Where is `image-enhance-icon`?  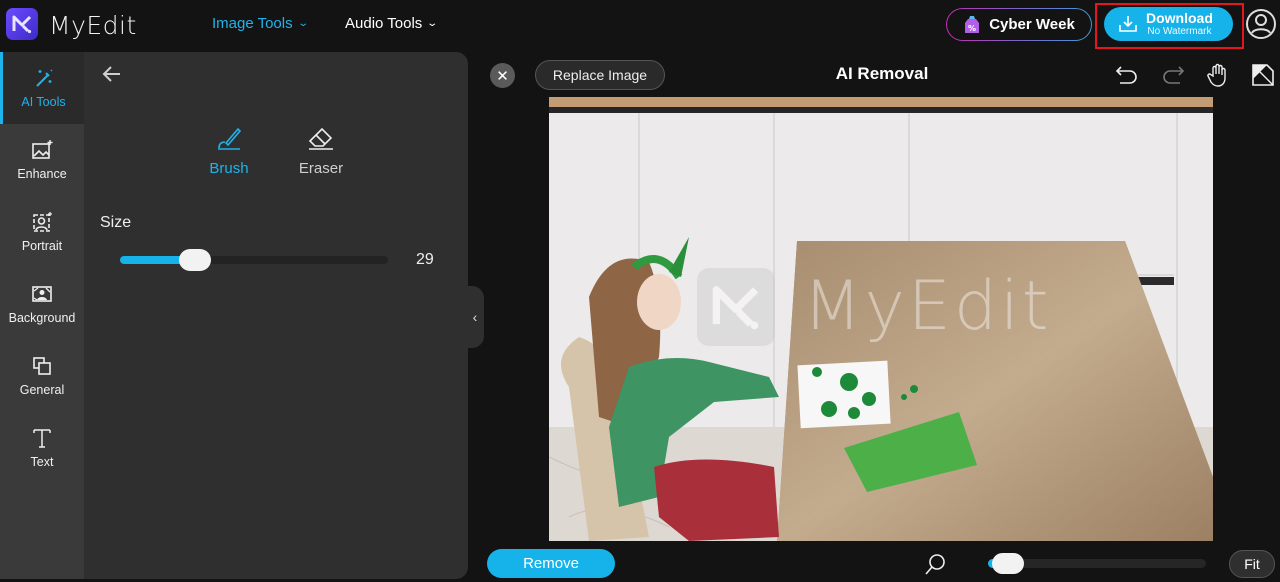 image-enhance-icon is located at coordinates (42, 149).